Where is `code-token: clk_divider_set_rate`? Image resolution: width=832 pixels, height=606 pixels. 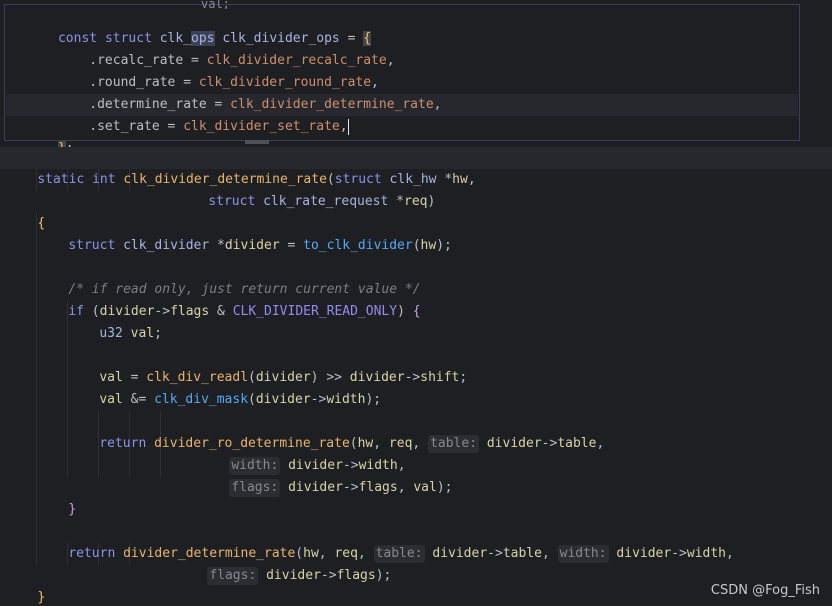 code-token: clk_divider_set_rate is located at coordinates (261, 126).